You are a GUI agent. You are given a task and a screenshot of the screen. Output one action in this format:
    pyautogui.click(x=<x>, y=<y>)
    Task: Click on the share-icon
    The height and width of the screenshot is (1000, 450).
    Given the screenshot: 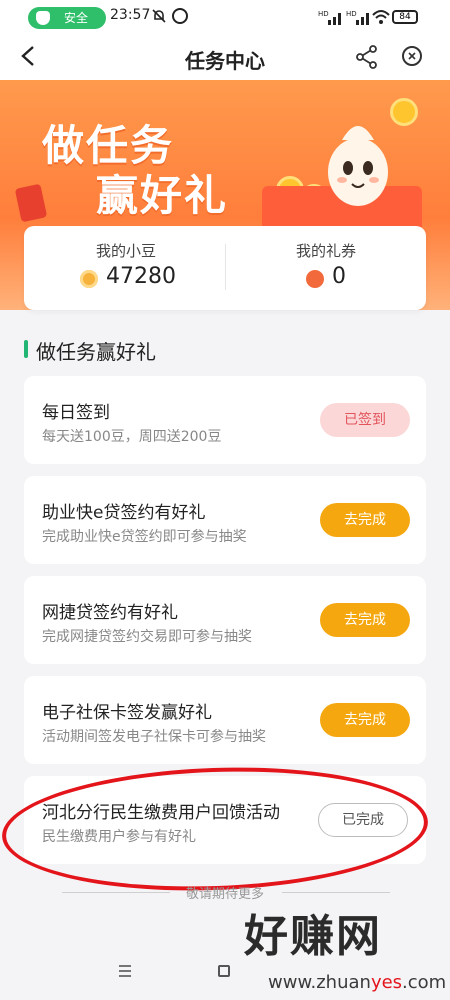 What is the action you would take?
    pyautogui.click(x=367, y=57)
    